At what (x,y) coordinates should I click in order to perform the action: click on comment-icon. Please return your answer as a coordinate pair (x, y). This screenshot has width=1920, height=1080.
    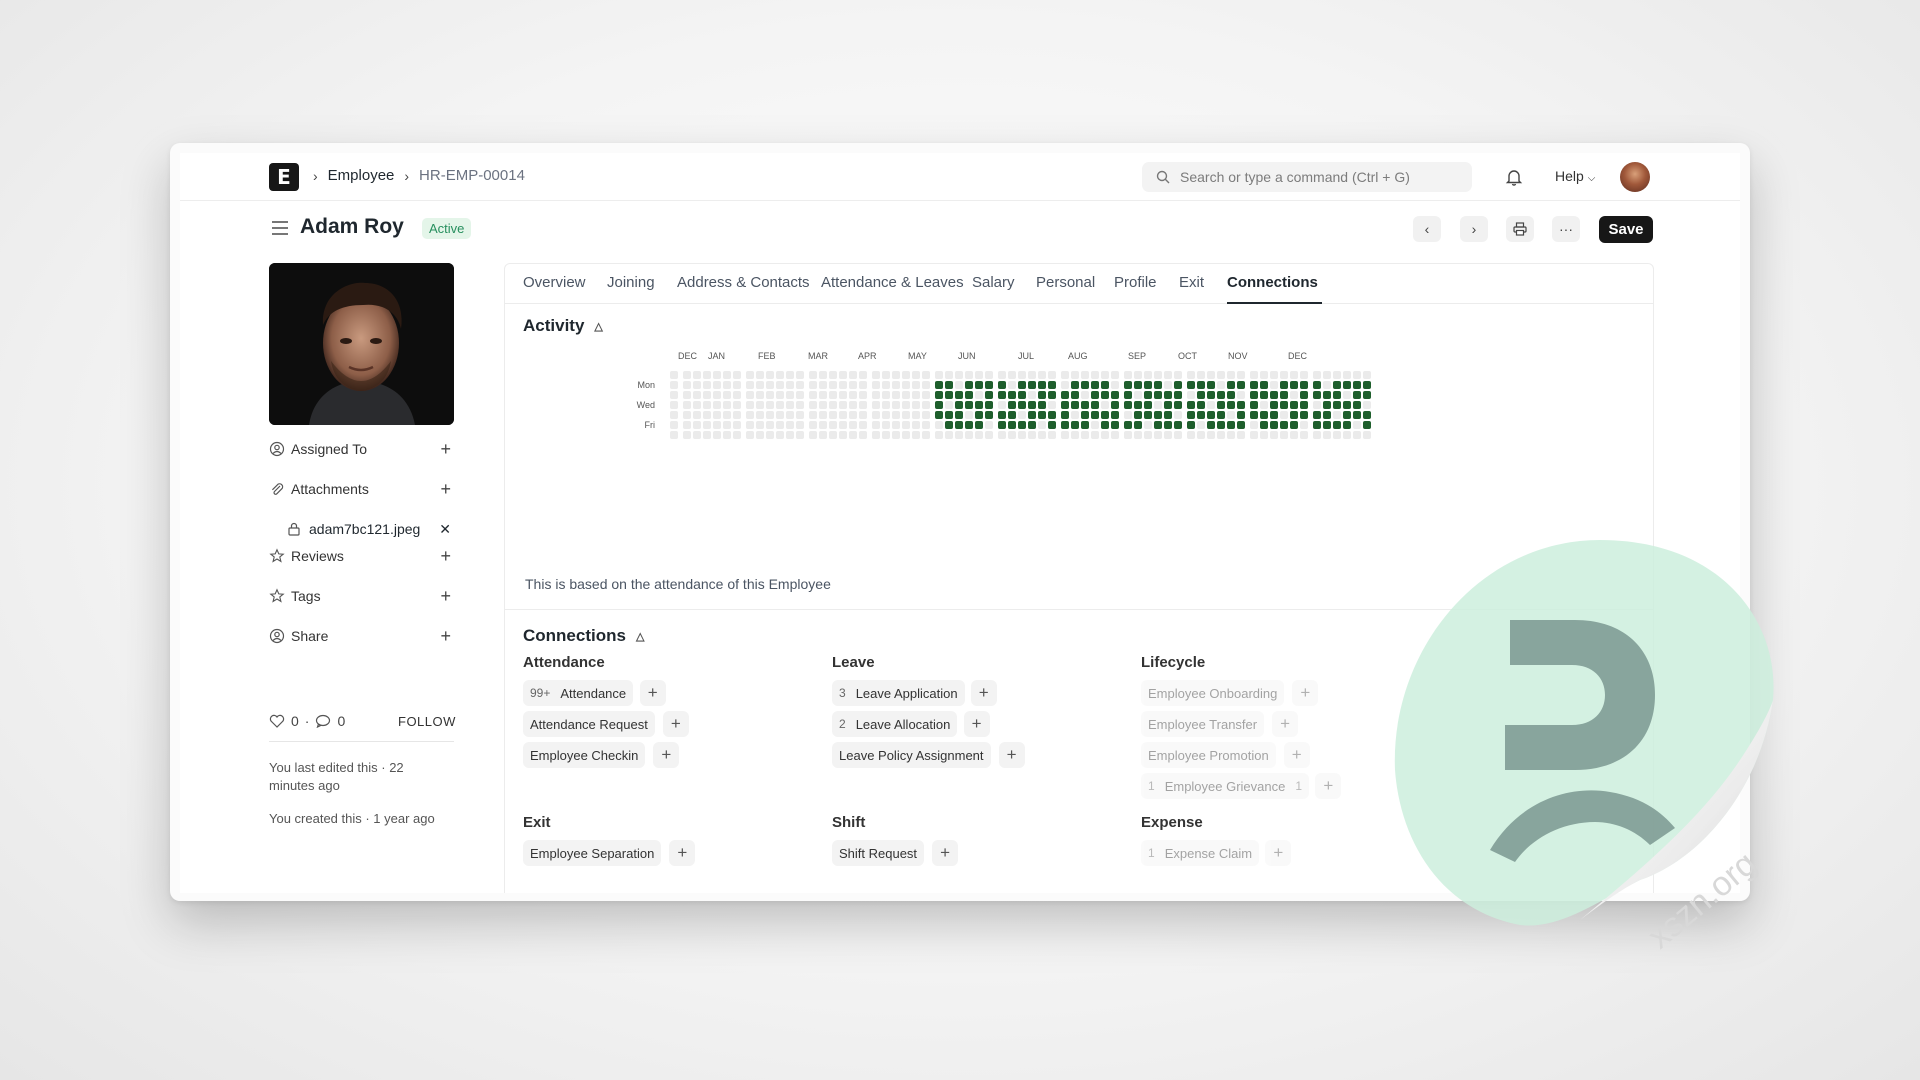
    Looking at the image, I should click on (323, 721).